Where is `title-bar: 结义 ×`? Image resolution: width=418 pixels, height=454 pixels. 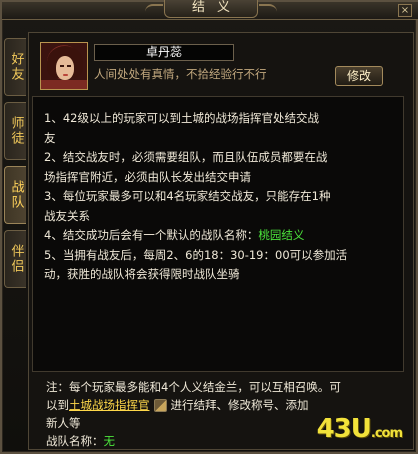 title-bar: 结义 × is located at coordinates (210, 10).